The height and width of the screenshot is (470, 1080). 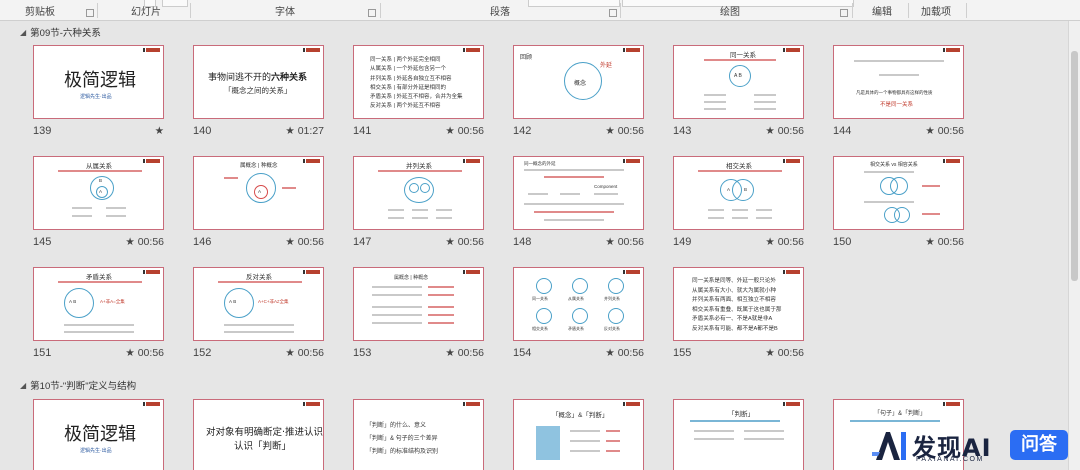 I want to click on slide-thumbnail: 同一概念的外延 Component, so click(x=578, y=193).